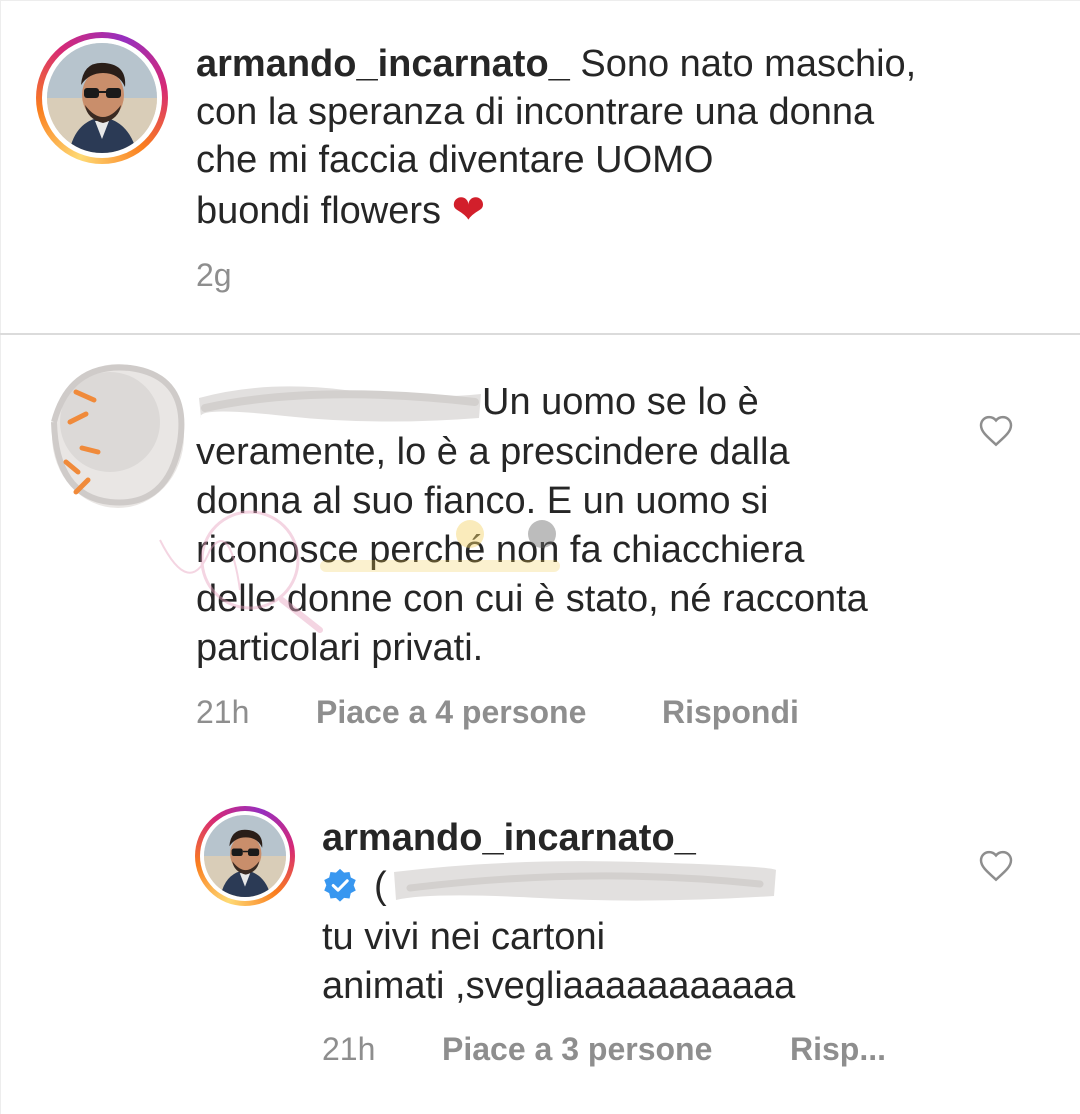  I want to click on caption-line-1: armando_incarnato_ Sono nato maschio,, so click(556, 64).